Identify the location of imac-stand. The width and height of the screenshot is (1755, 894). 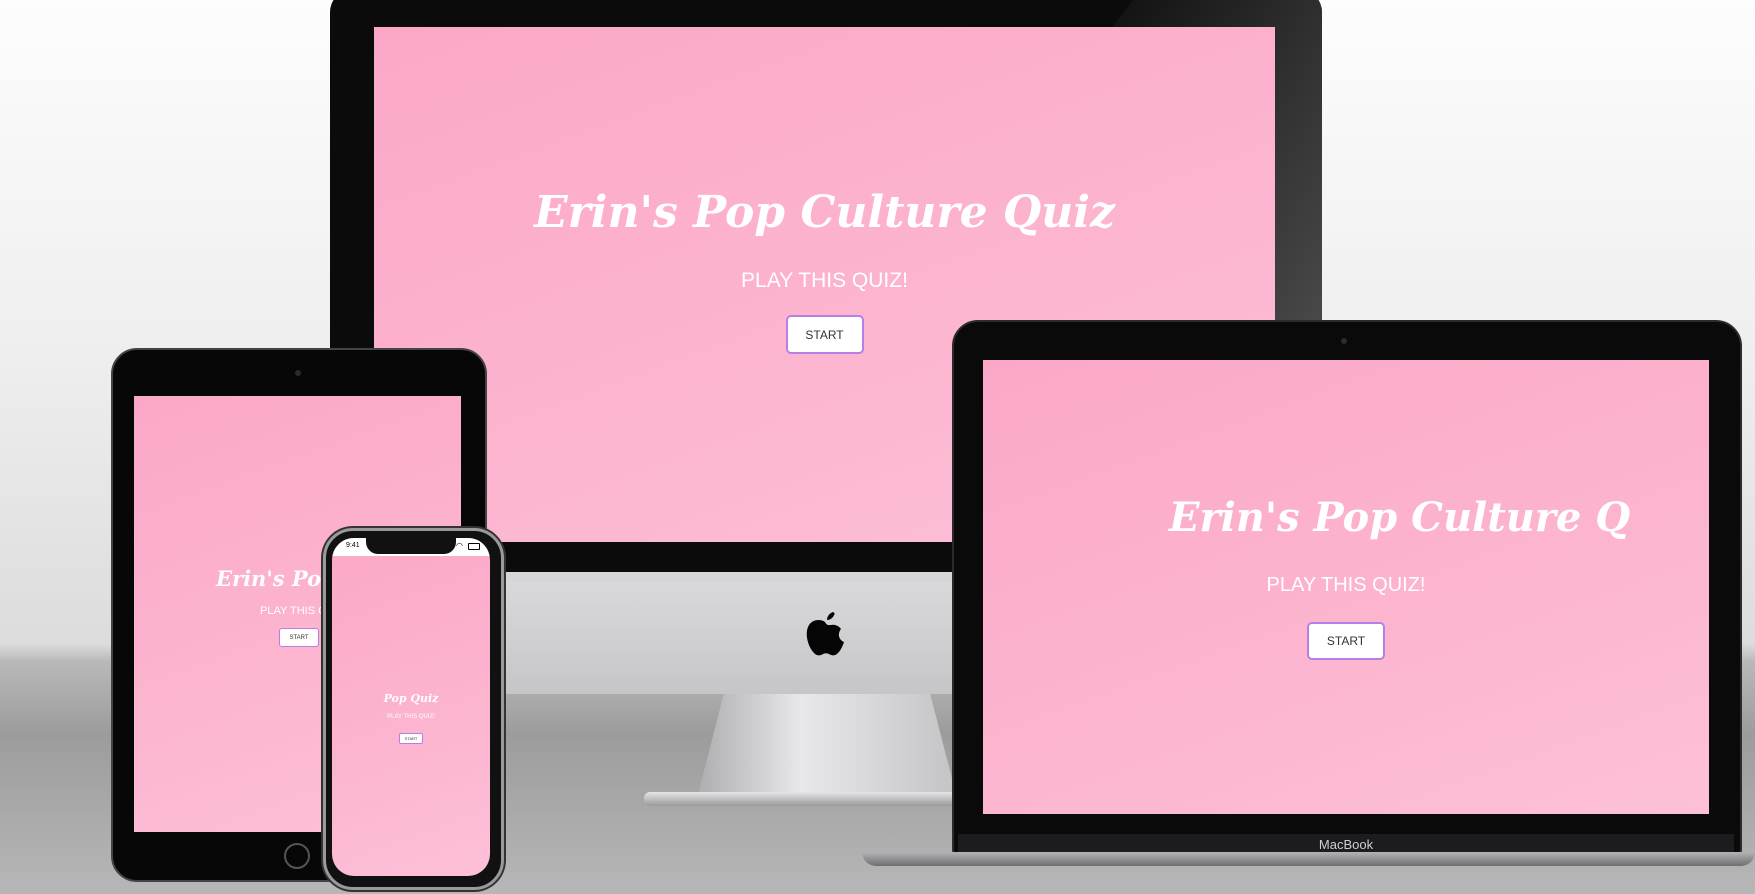
(827, 744).